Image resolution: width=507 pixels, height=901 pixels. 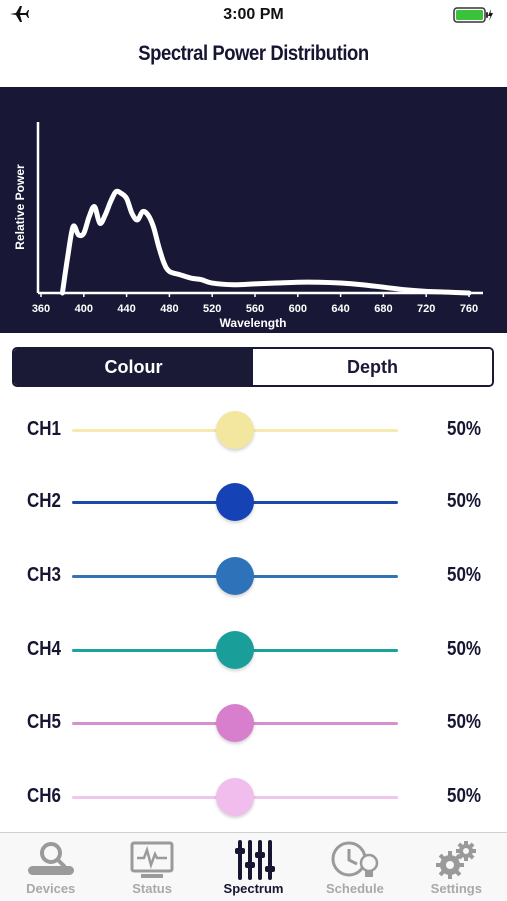 I want to click on channel-row-ch2: CH2 50%, so click(x=253, y=502).